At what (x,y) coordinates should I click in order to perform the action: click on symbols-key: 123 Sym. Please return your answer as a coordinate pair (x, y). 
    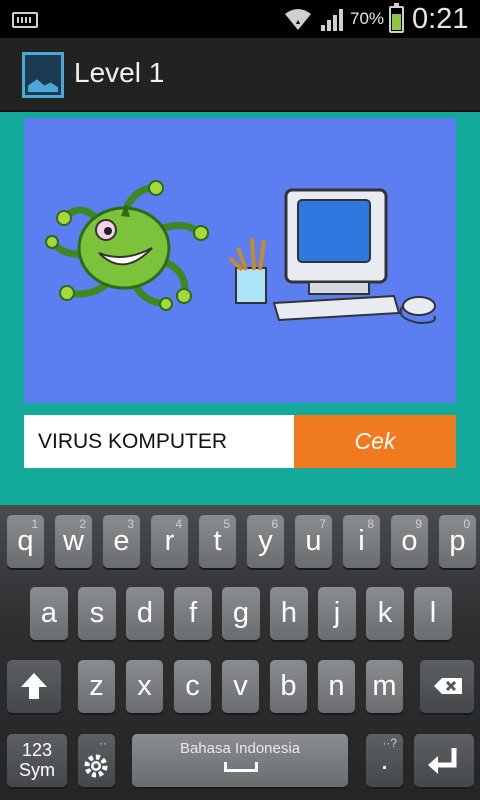
    Looking at the image, I should click on (37, 760).